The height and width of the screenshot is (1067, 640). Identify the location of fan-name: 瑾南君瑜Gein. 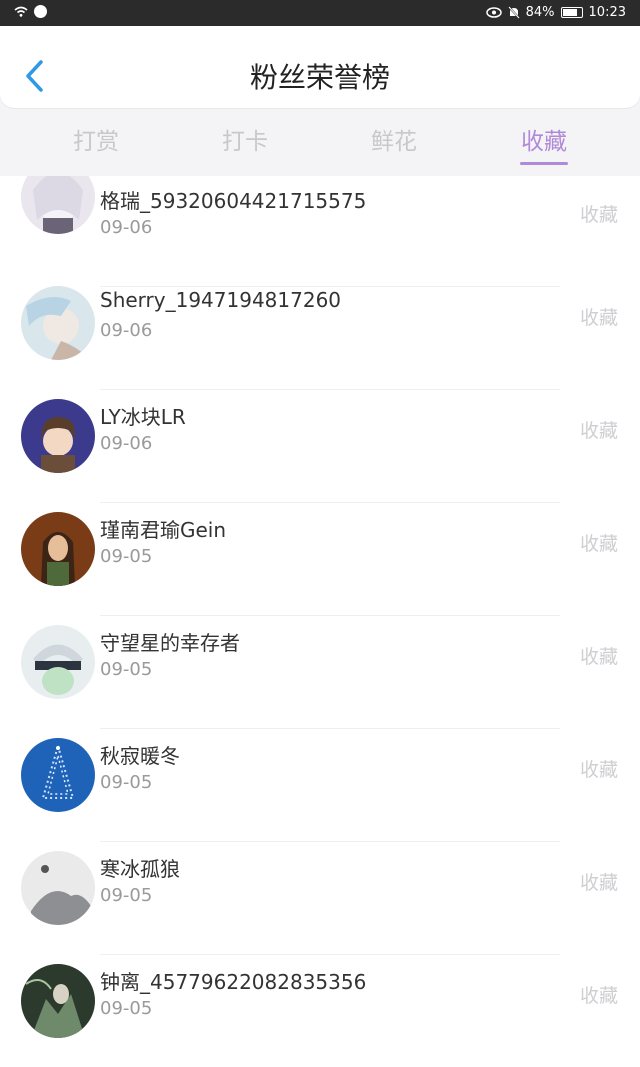
(163, 530).